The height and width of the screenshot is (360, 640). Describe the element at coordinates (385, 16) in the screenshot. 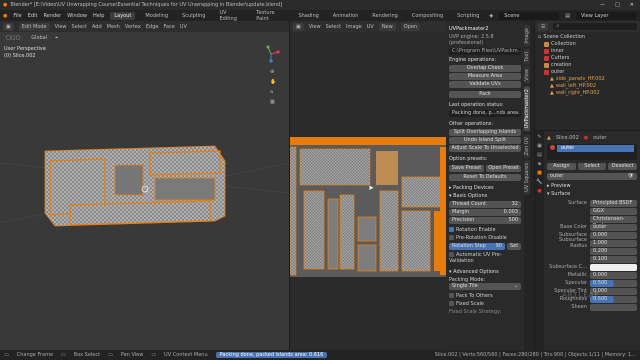

I see `tab-rendering: Rendering` at that location.